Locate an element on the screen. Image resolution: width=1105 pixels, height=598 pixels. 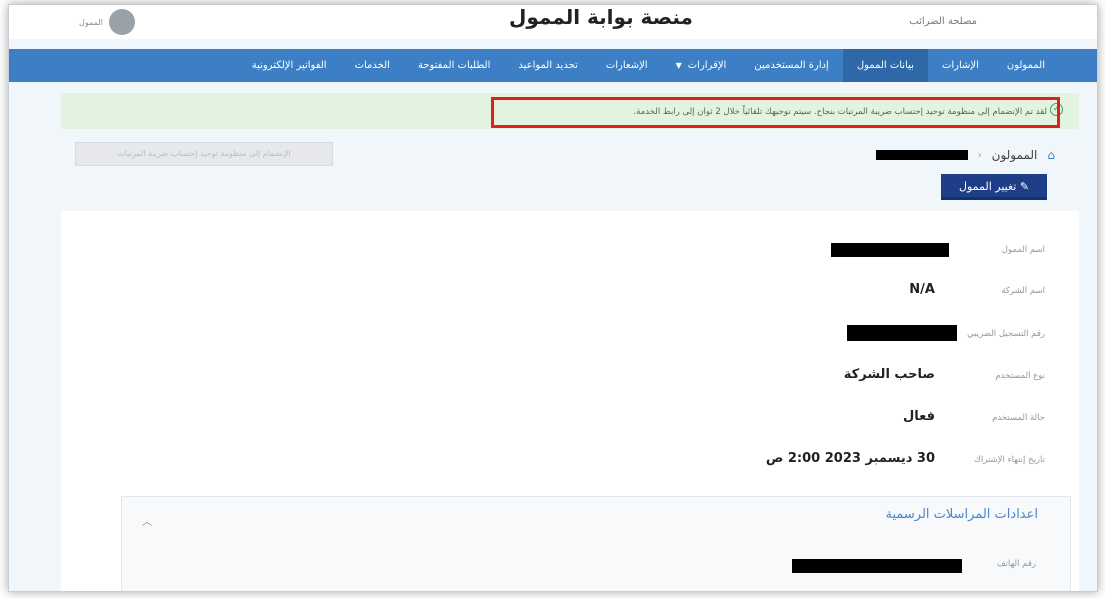
change-taxpayer-button: ✎ تغيير الممول is located at coordinates (994, 187).